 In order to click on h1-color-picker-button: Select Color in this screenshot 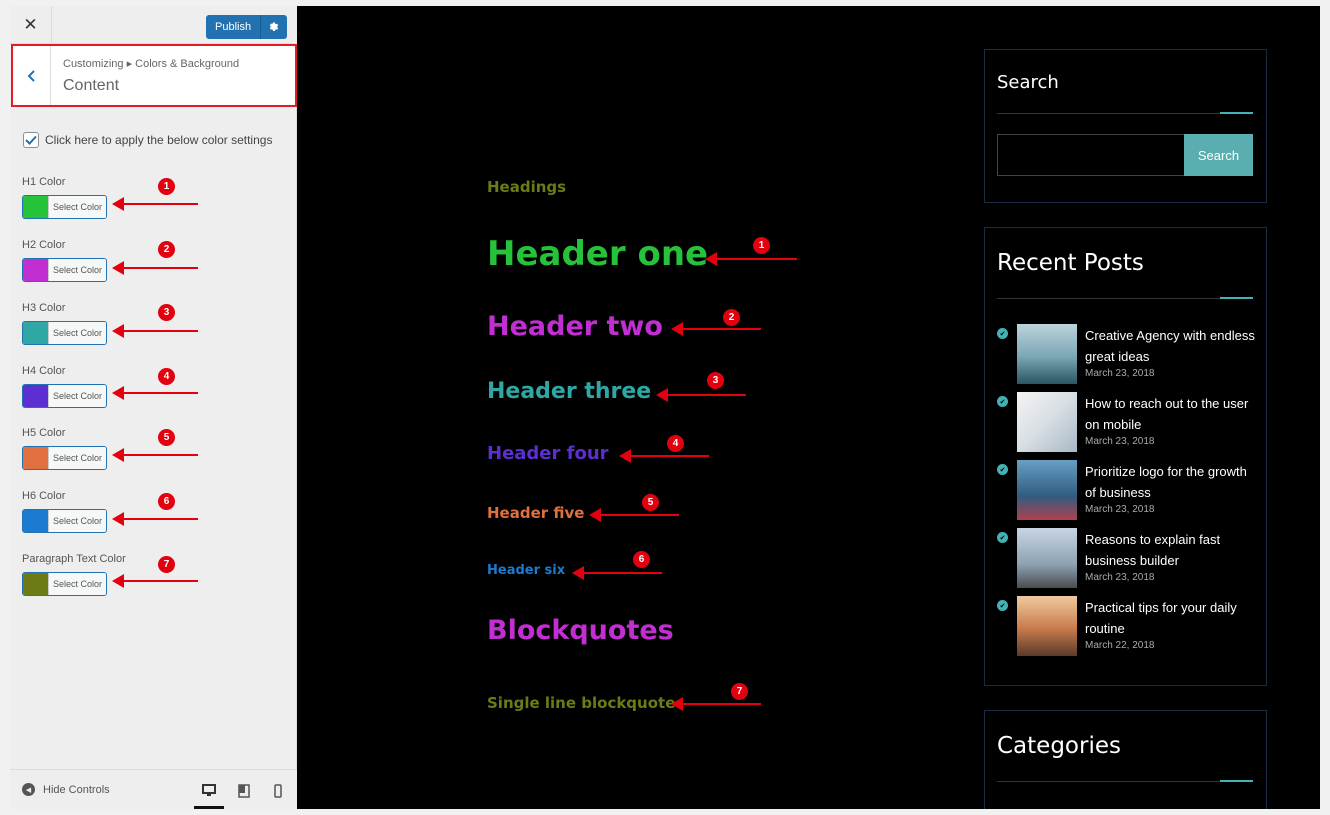, I will do `click(64, 207)`.